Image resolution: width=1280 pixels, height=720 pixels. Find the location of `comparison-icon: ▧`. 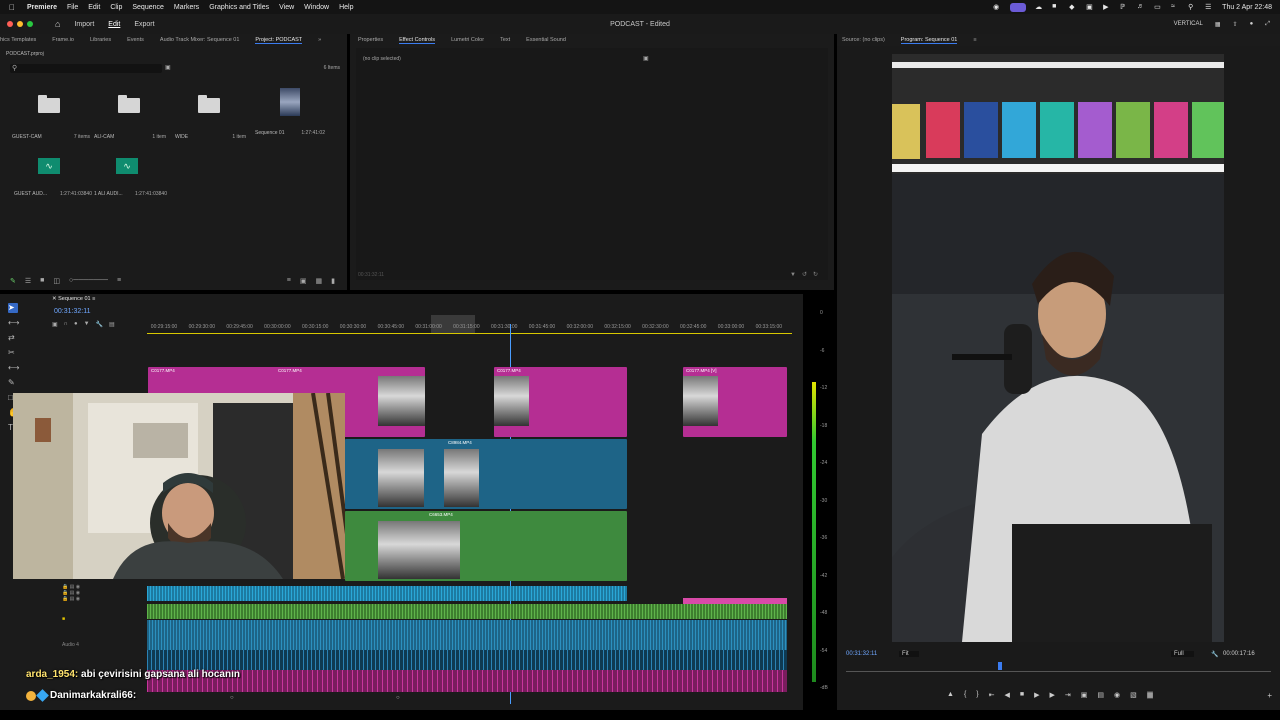

comparison-icon: ▧ is located at coordinates (1133, 695).